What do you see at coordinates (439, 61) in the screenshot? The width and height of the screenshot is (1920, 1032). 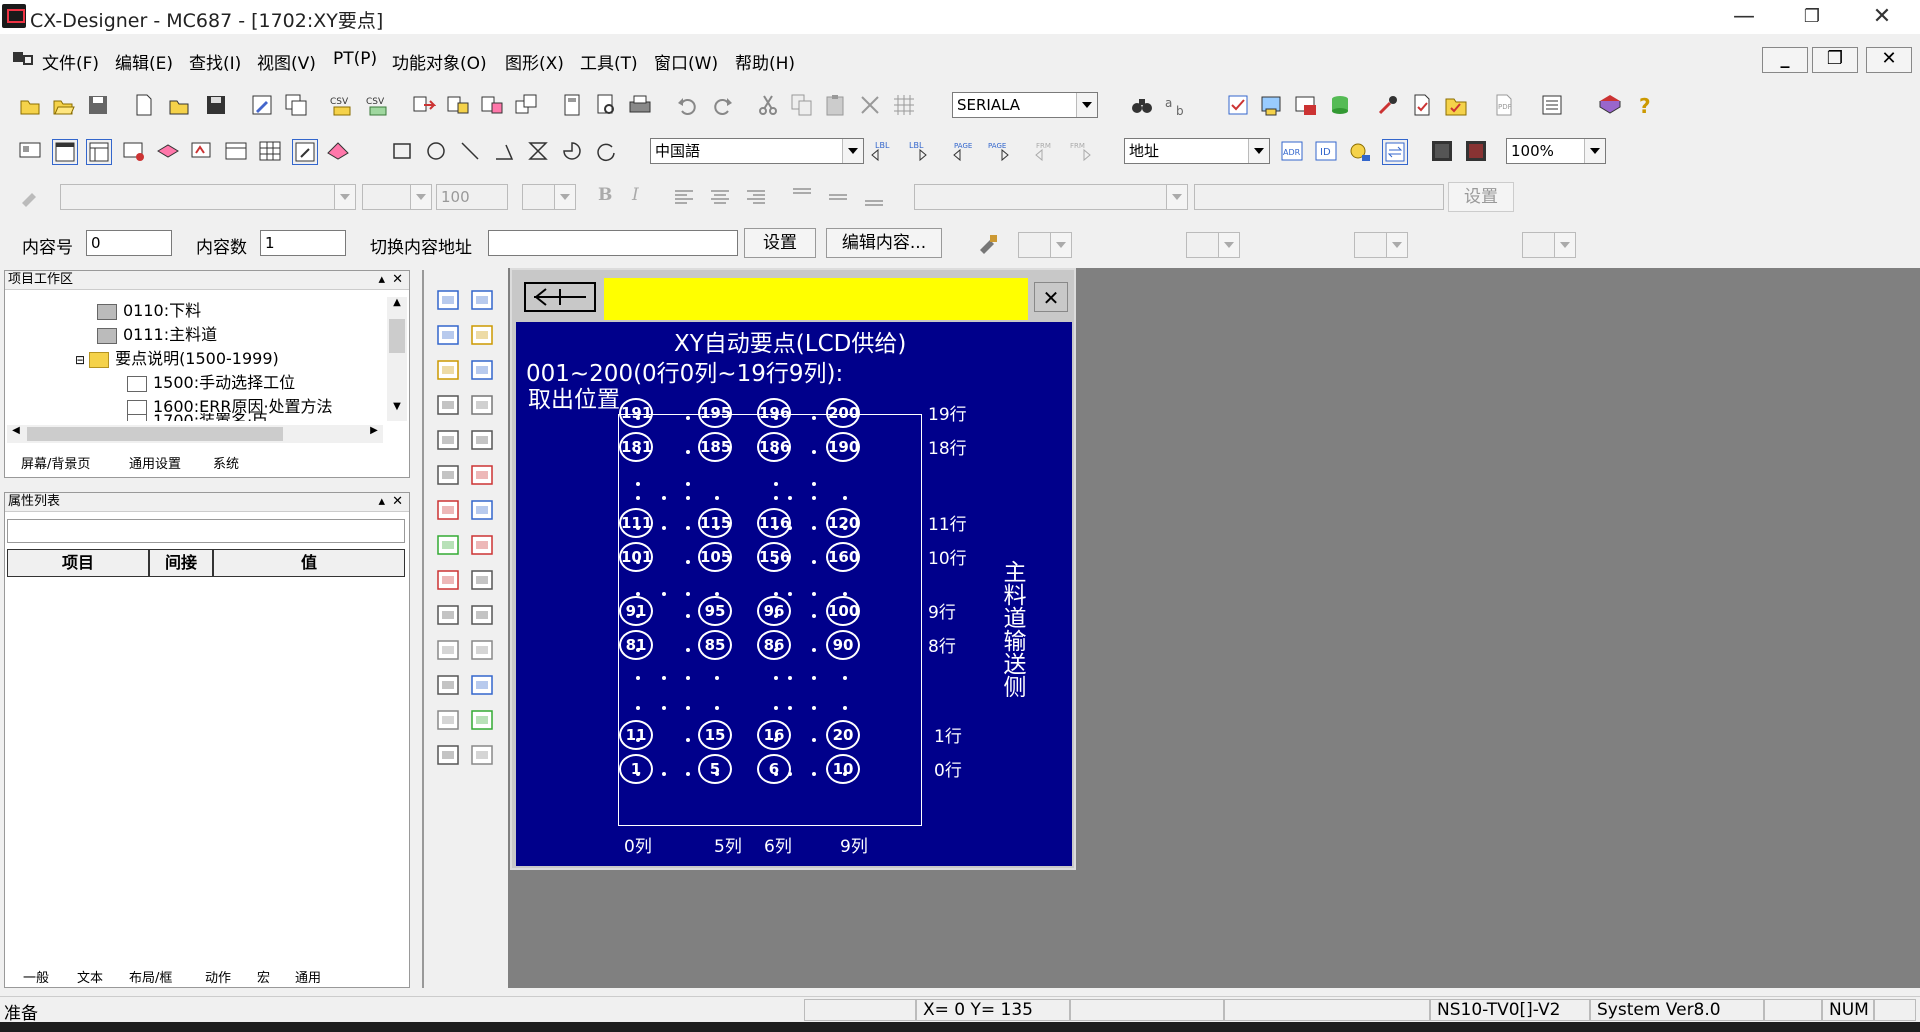 I see `menu-function-object: 功能对象(O)` at bounding box center [439, 61].